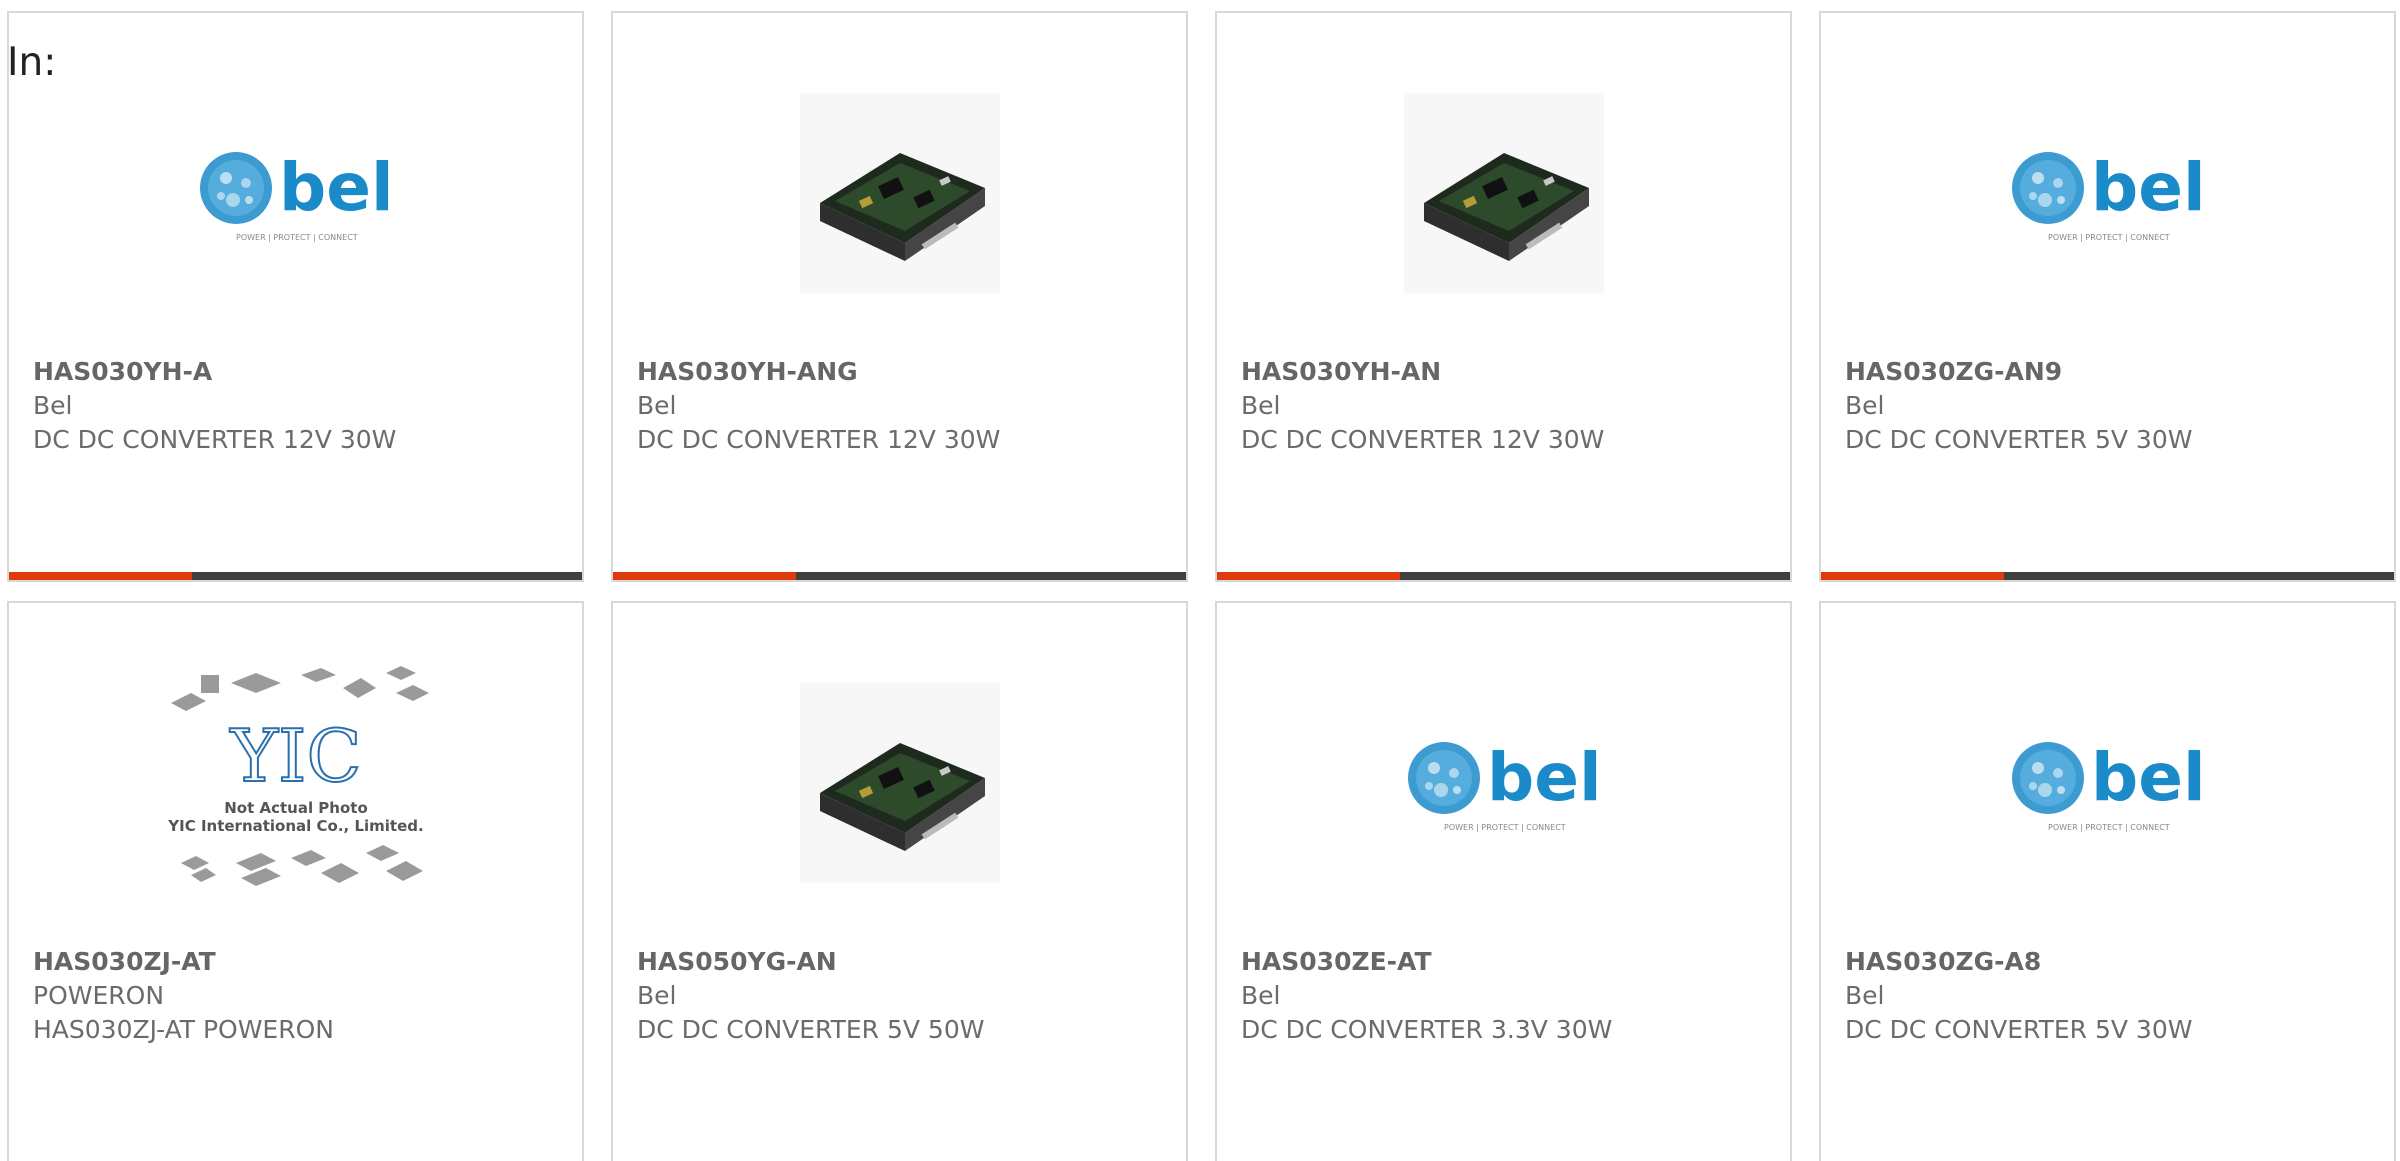  I want to click on product-name: HAS050YG-AN, so click(906, 962).